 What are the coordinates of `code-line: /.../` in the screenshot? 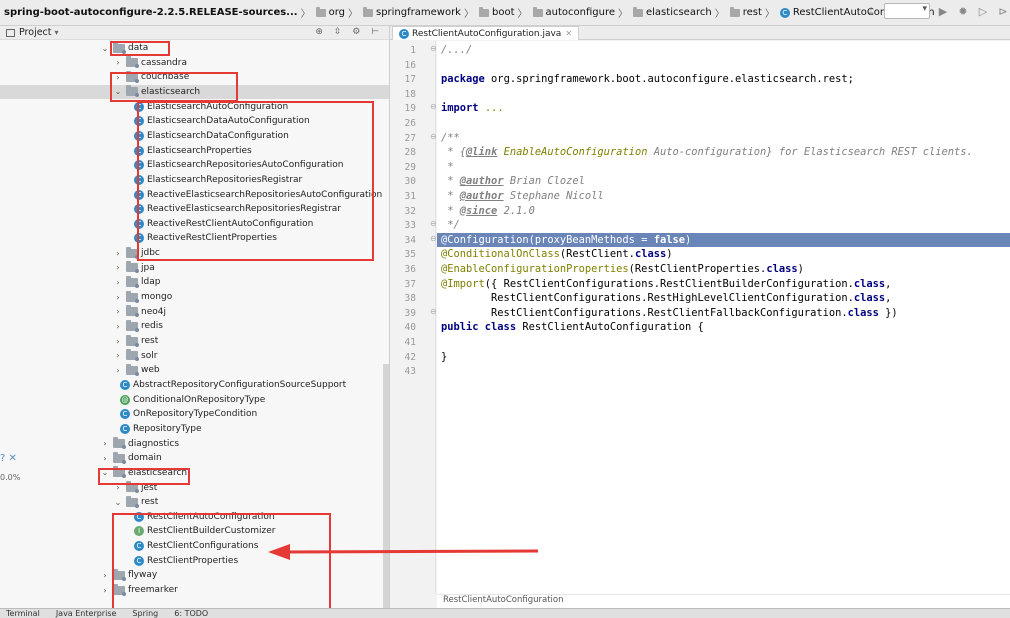 It's located at (456, 50).